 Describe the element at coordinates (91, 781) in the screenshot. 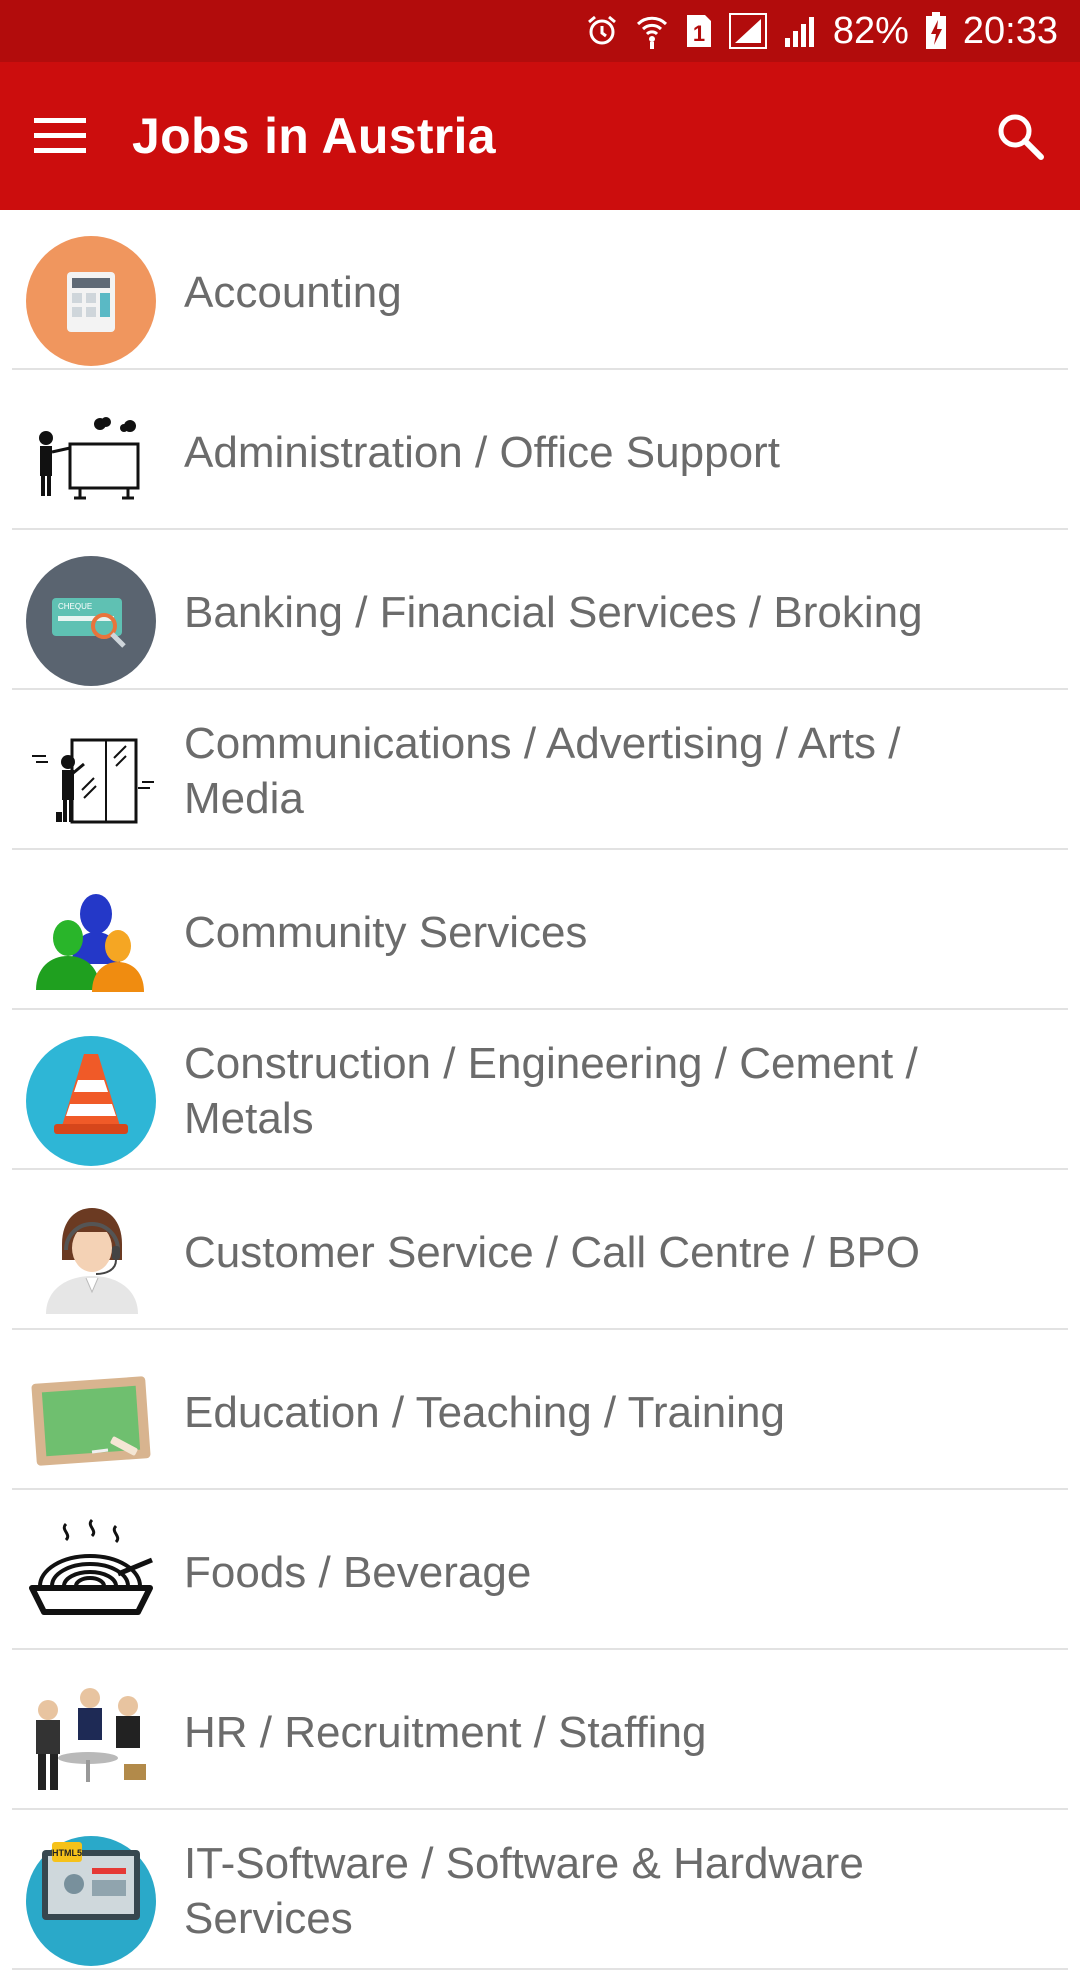

I see `artist-window-icon` at that location.